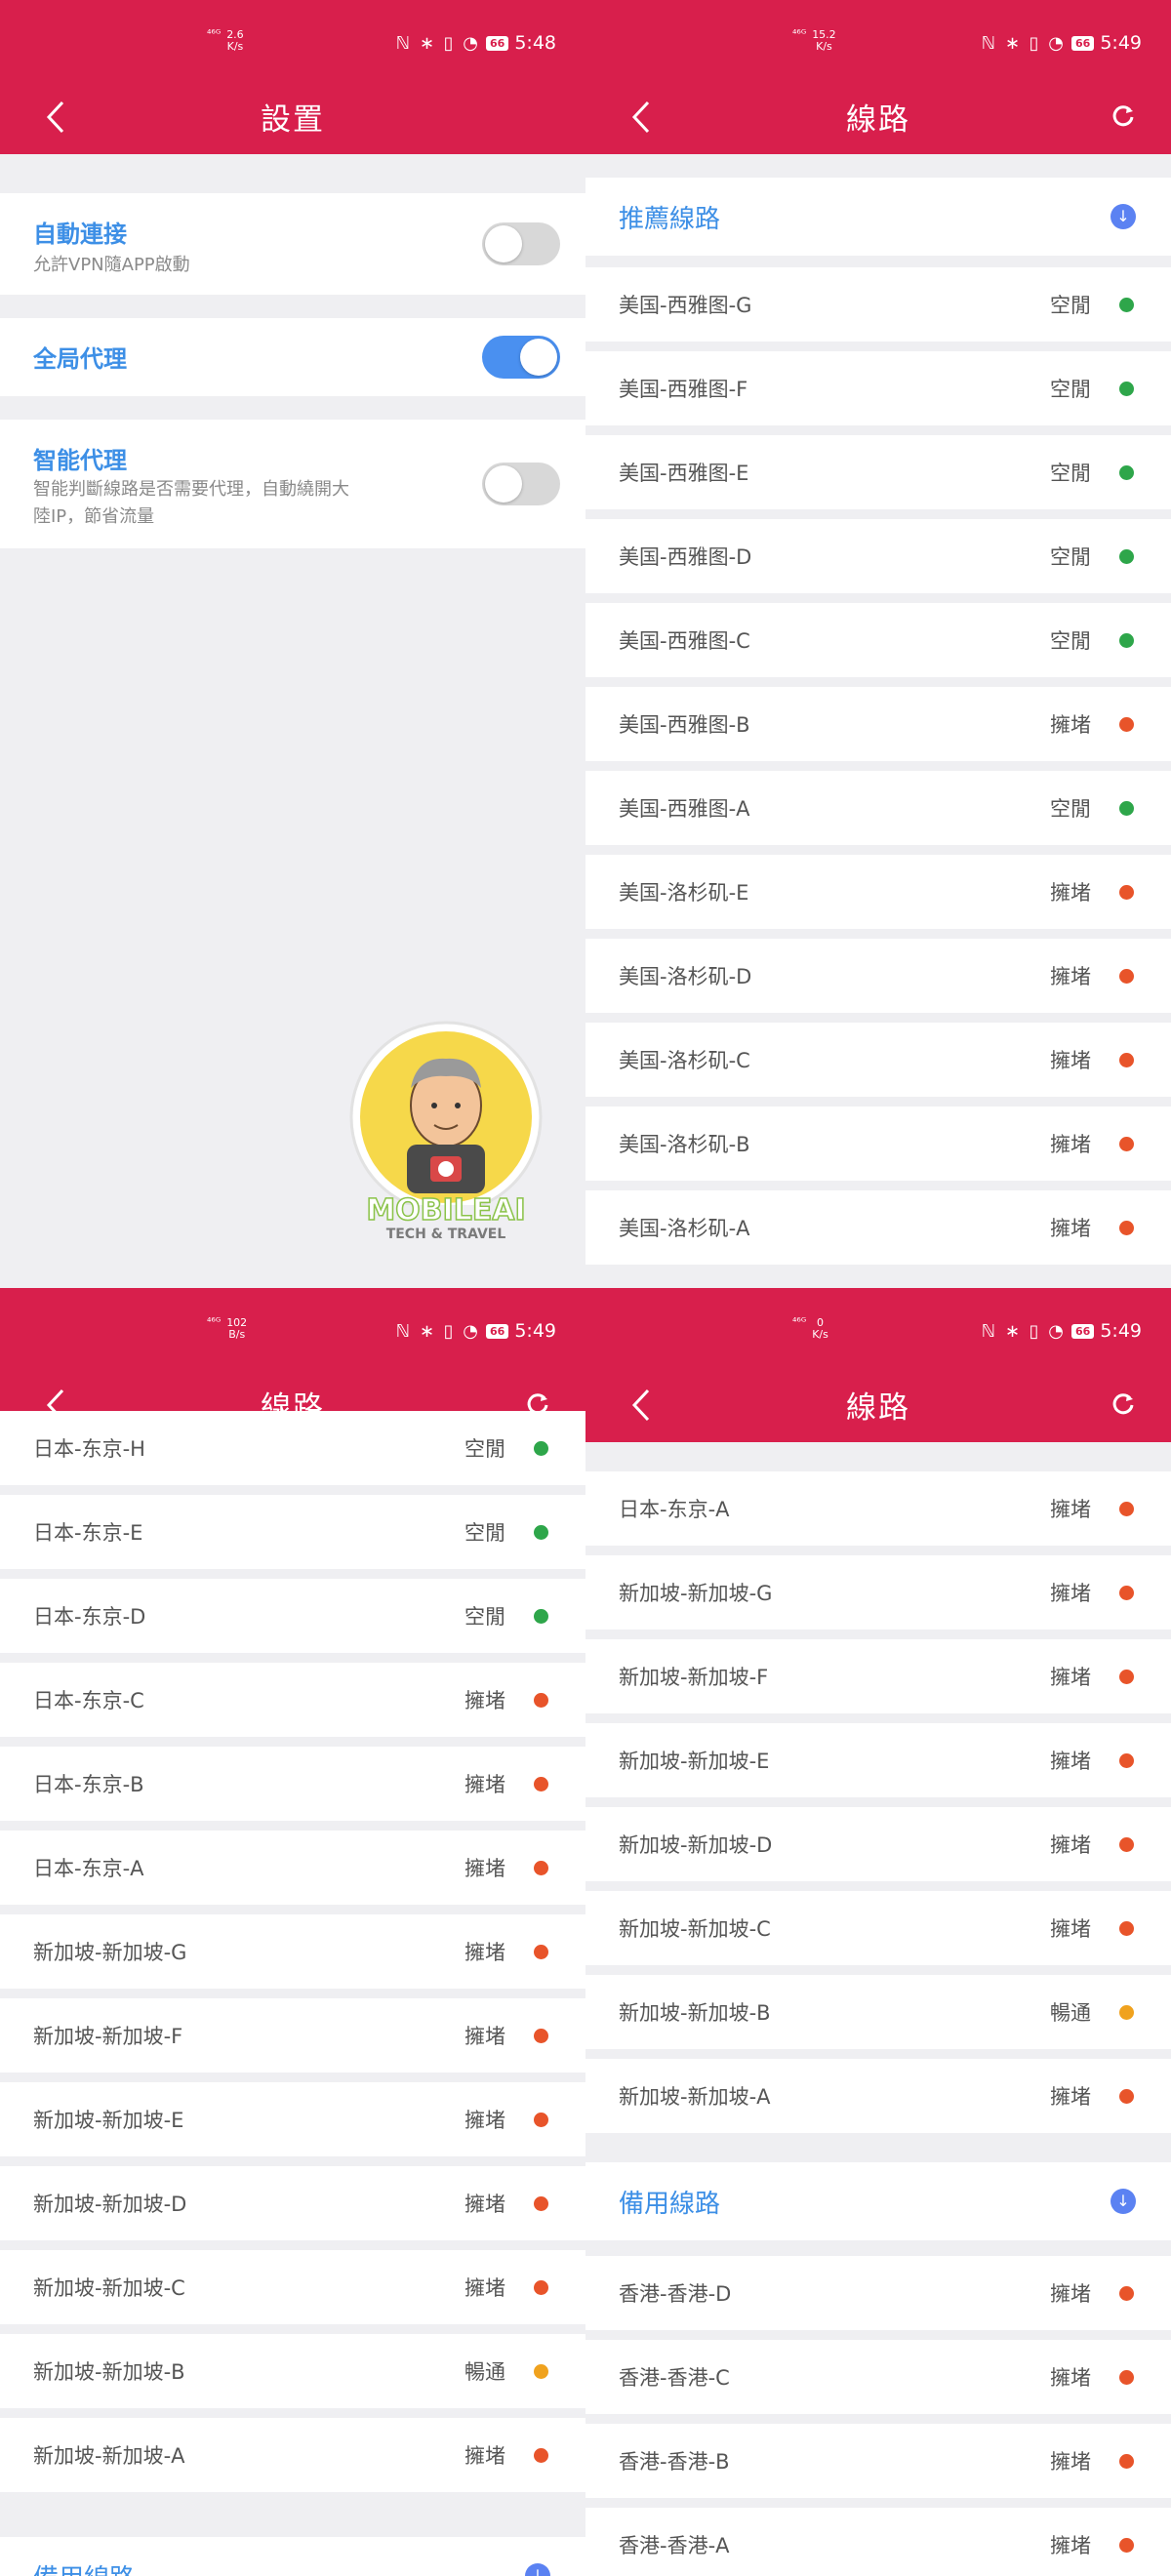  I want to click on server-row: 美国-洛杉矶-A 擁堵, so click(878, 1227).